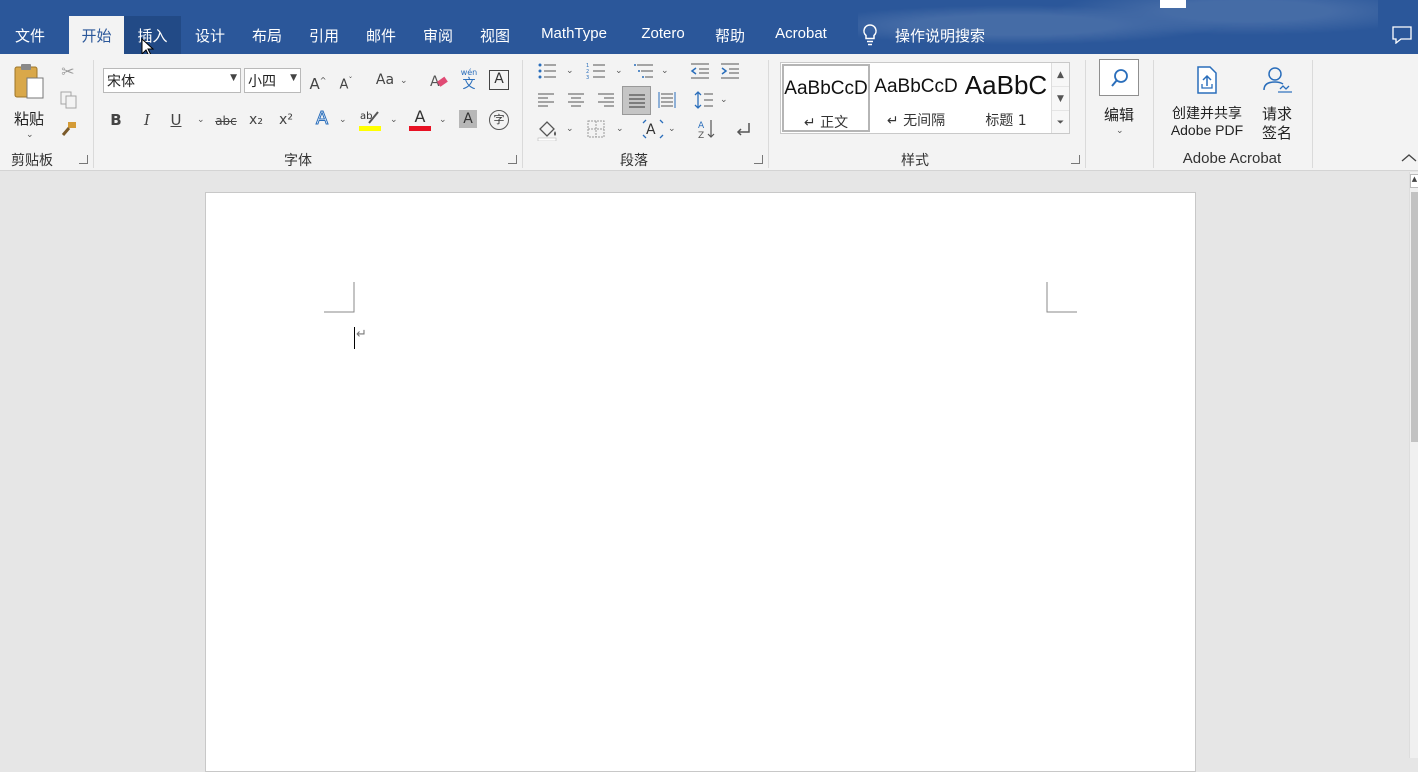  Describe the element at coordinates (547, 71) in the screenshot. I see `bullets-icon` at that location.